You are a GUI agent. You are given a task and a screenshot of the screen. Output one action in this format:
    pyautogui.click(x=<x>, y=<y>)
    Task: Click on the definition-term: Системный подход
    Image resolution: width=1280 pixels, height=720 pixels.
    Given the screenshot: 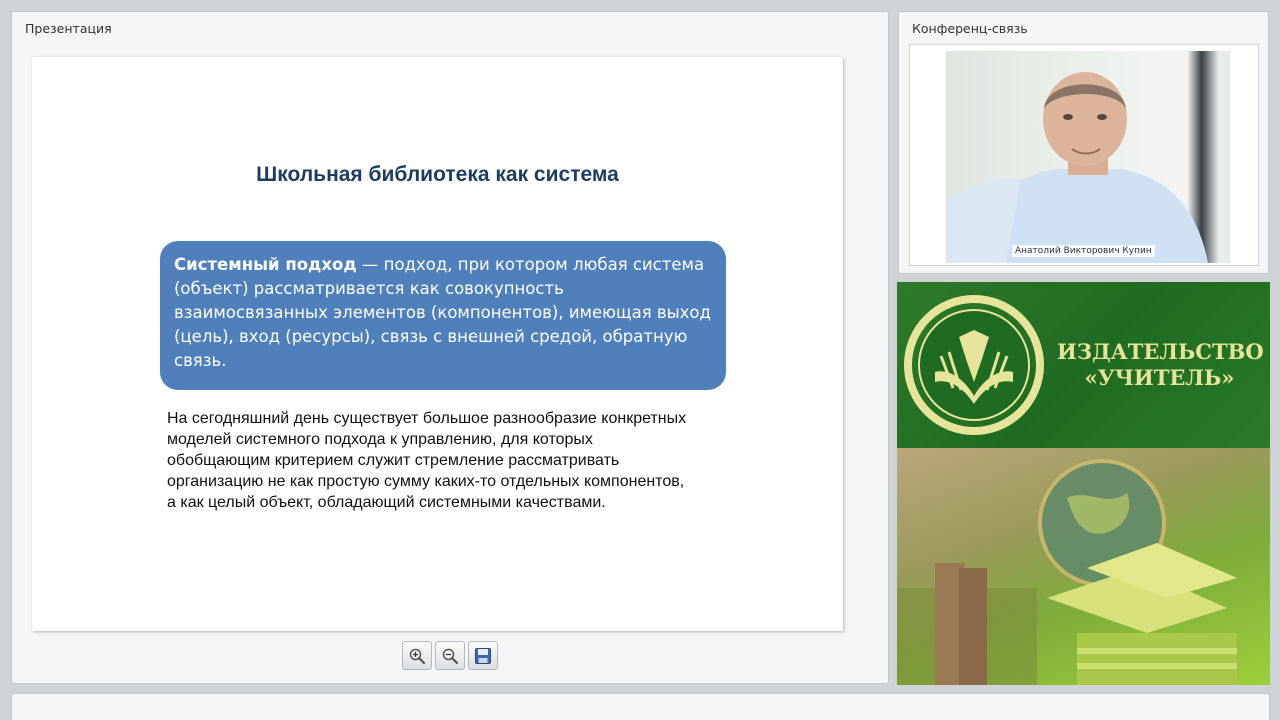 What is the action you would take?
    pyautogui.click(x=265, y=264)
    